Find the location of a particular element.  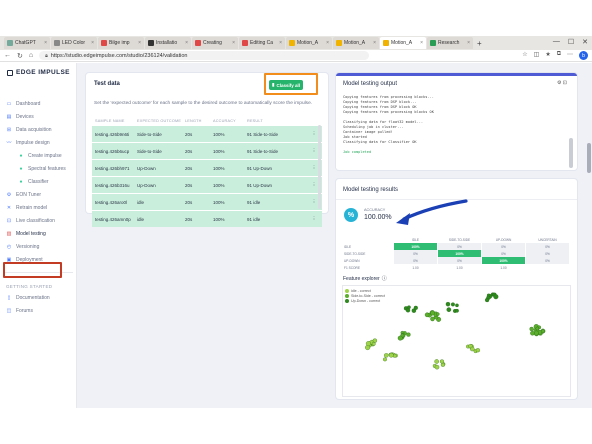

sidebar-item-versioning: ◴ Versioning is located at coordinates (38, 246).